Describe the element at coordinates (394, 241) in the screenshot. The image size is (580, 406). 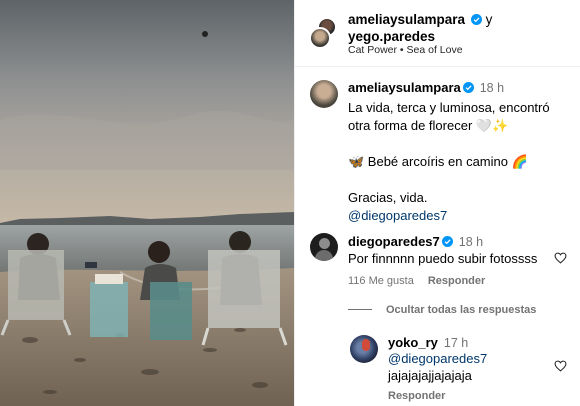
I see `comment-username: diegoparedes7` at that location.